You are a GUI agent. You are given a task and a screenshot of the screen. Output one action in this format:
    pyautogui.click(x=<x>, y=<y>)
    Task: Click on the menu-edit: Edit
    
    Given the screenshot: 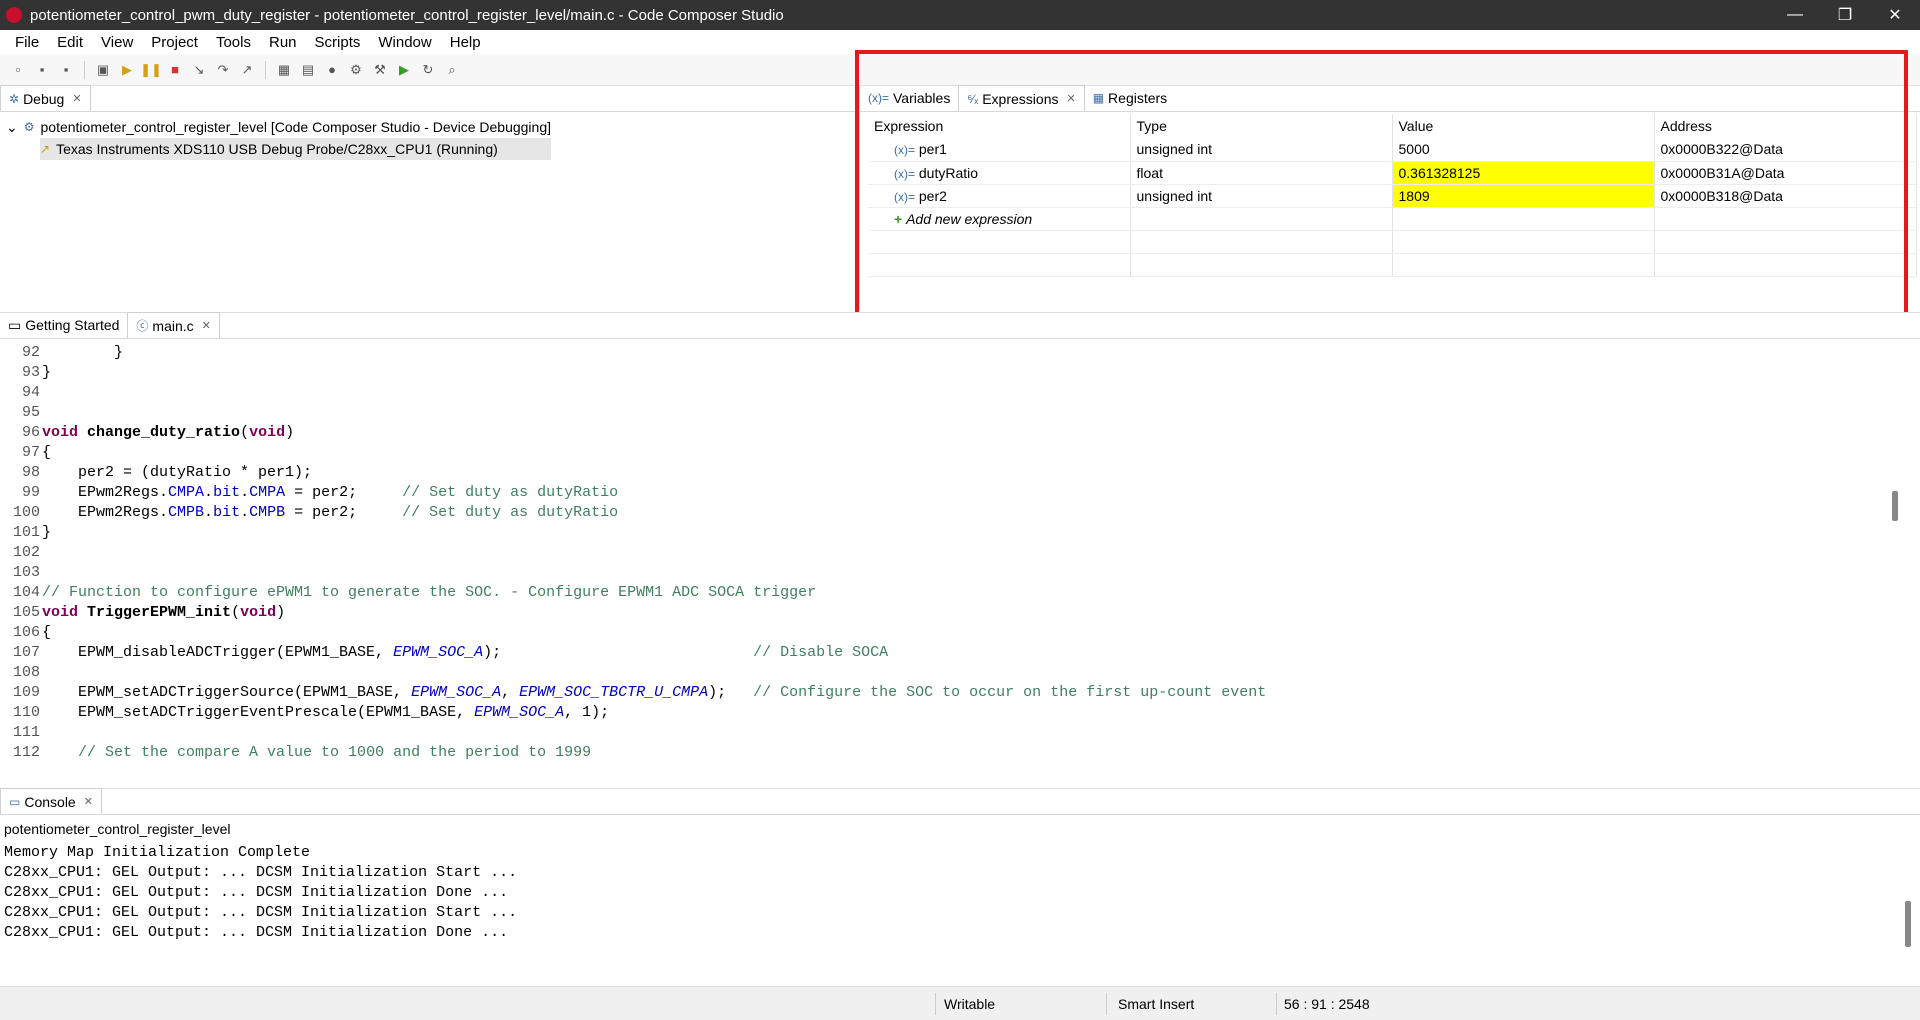 What is the action you would take?
    pyautogui.click(x=70, y=42)
    